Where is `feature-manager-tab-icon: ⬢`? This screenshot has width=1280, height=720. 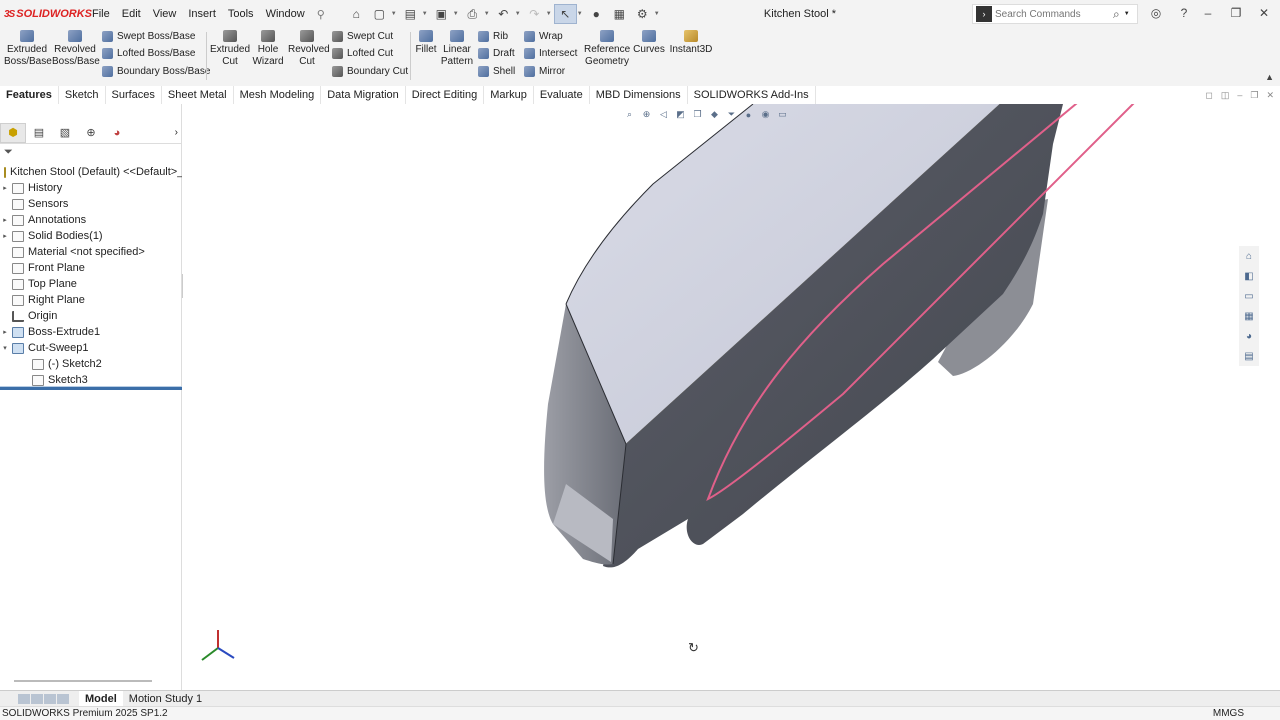 feature-manager-tab-icon: ⬢ is located at coordinates (13, 132).